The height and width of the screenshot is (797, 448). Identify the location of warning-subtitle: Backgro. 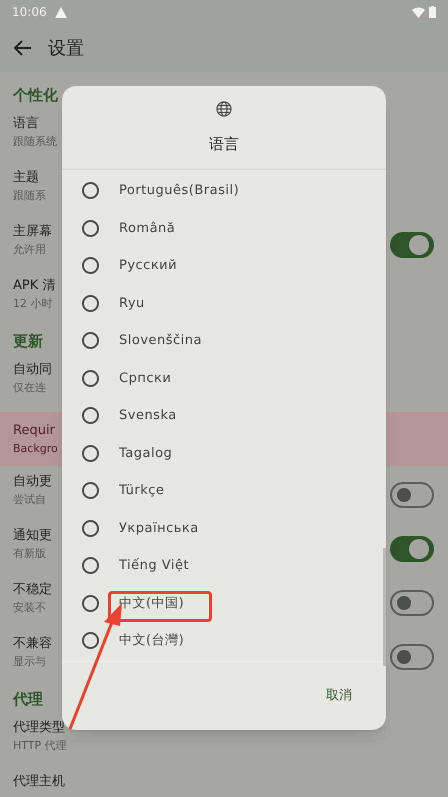
(35, 448).